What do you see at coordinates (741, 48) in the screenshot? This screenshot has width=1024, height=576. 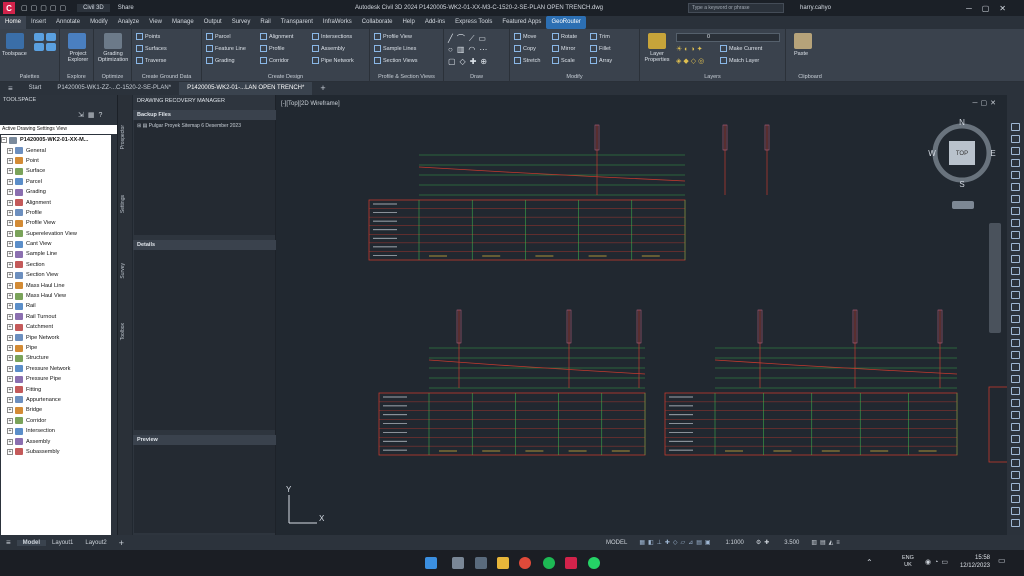 I see `make-current-button: Make Current` at bounding box center [741, 48].